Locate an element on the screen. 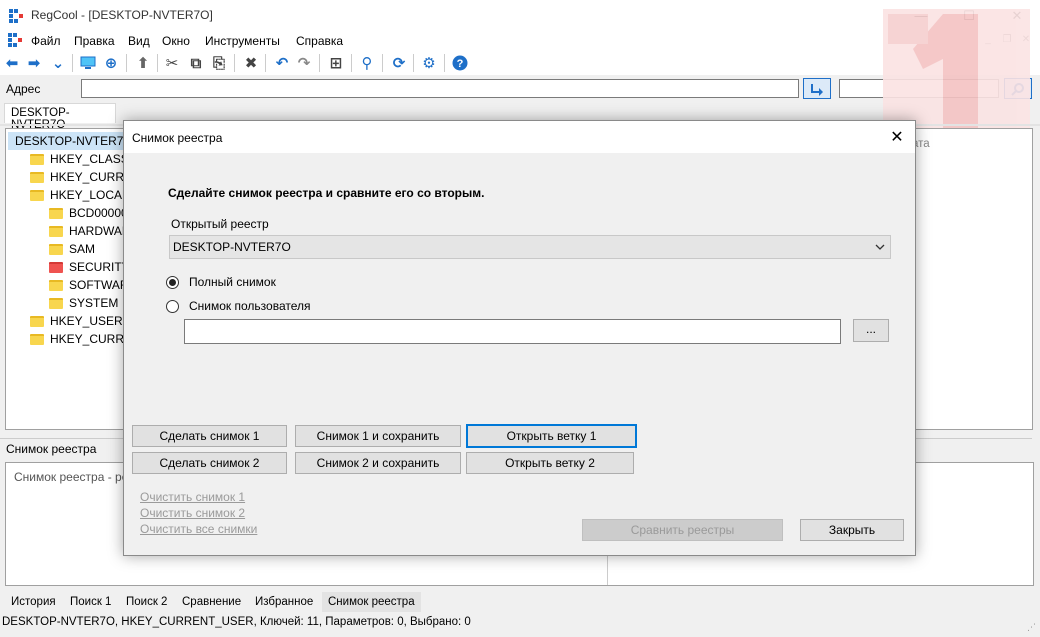  radio-user-snapshot: Снимок пользователя is located at coordinates (238, 306).